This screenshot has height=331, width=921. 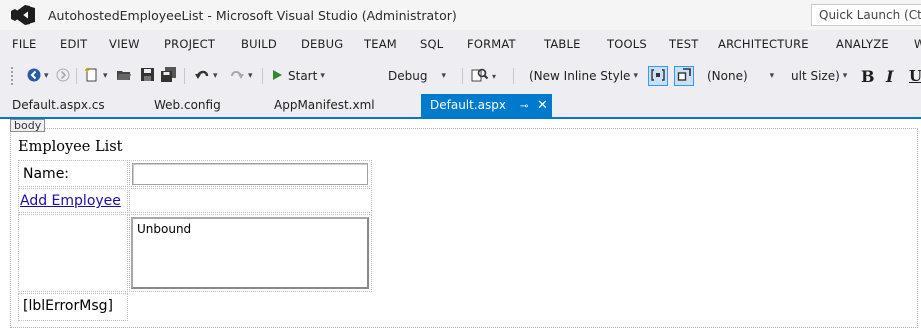 I want to click on font-size-value: ult Size), so click(x=815, y=76).